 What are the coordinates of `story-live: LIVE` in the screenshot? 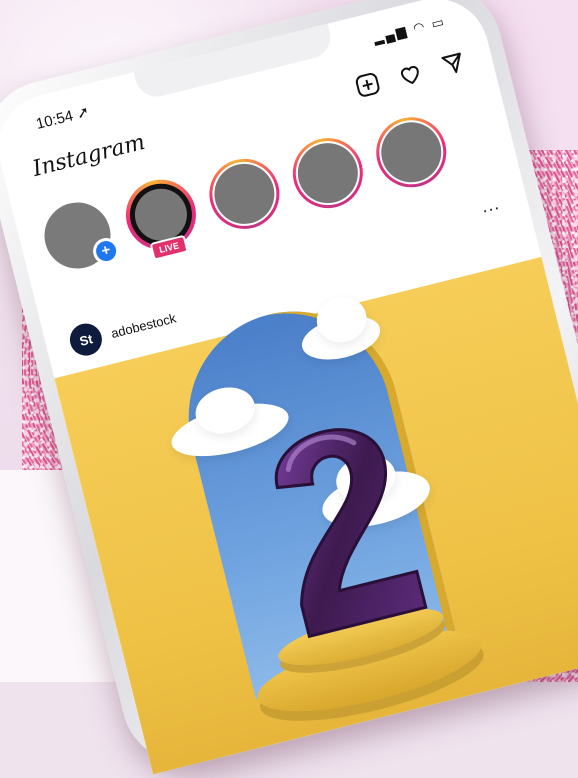 It's located at (161, 216).